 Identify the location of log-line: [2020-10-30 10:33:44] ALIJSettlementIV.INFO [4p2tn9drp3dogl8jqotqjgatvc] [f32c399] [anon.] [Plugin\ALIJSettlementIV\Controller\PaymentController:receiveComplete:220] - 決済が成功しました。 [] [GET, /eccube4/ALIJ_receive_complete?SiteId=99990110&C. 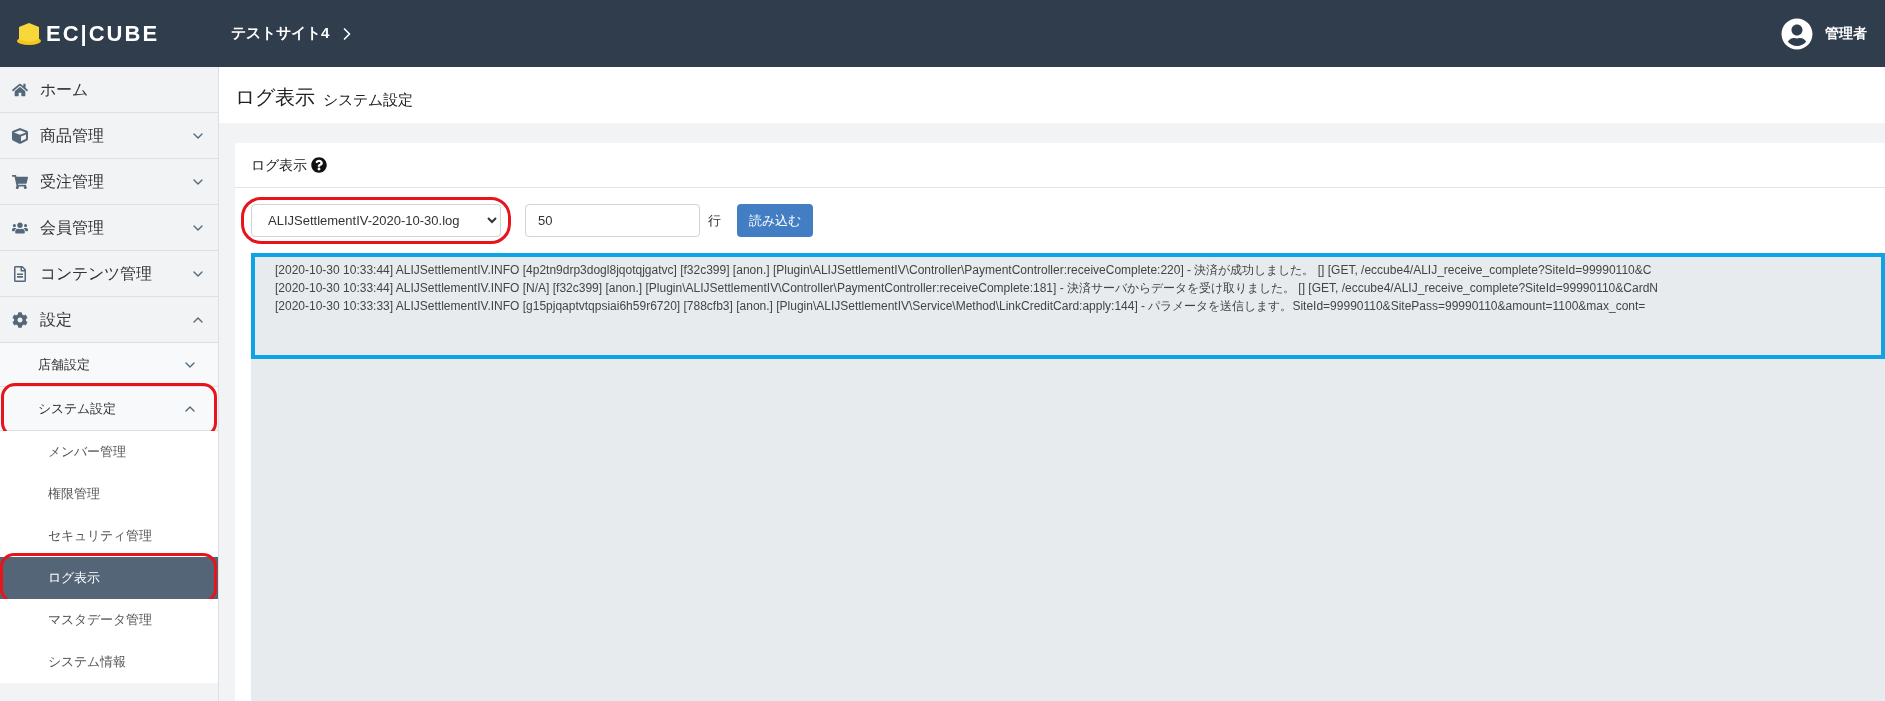
(963, 270).